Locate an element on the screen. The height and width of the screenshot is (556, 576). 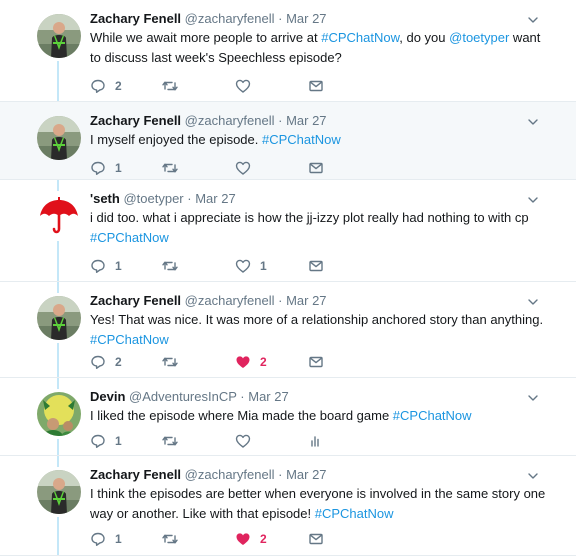
display-name: 'seth is located at coordinates (105, 198).